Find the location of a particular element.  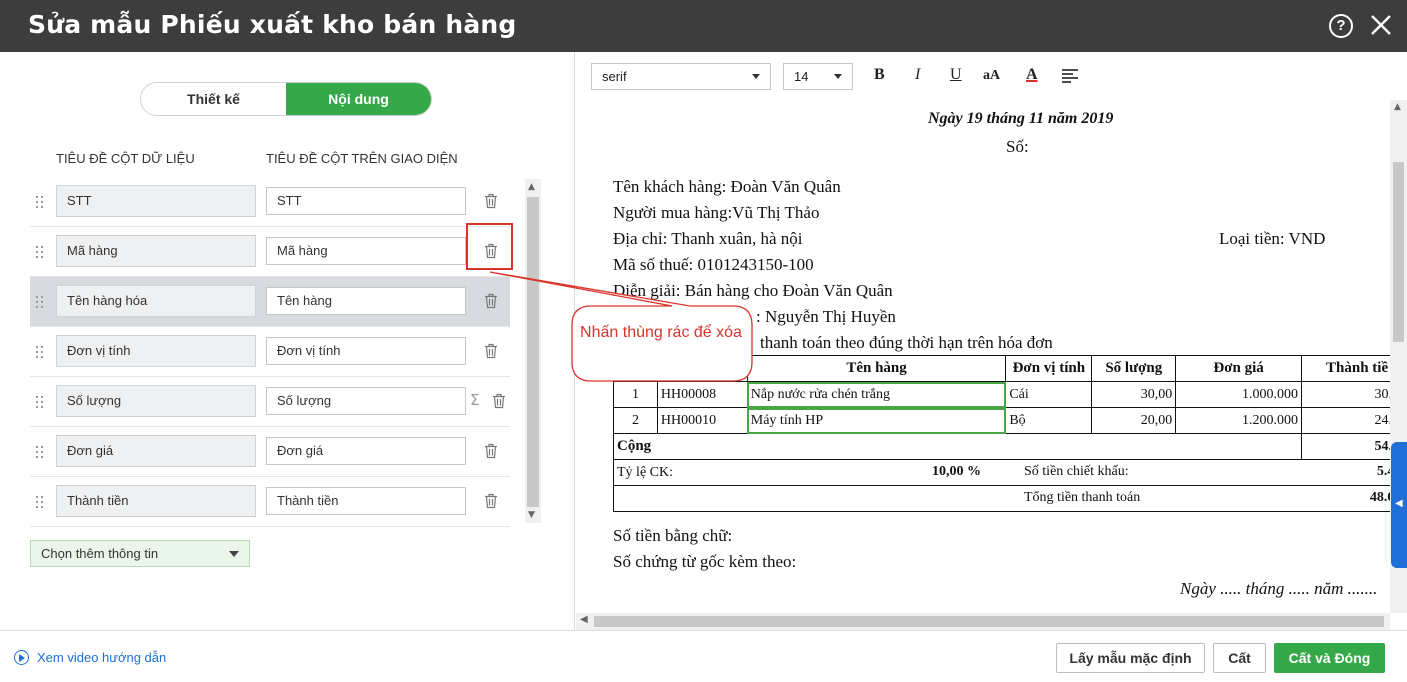

tab-design: Thiết kế is located at coordinates (213, 99).